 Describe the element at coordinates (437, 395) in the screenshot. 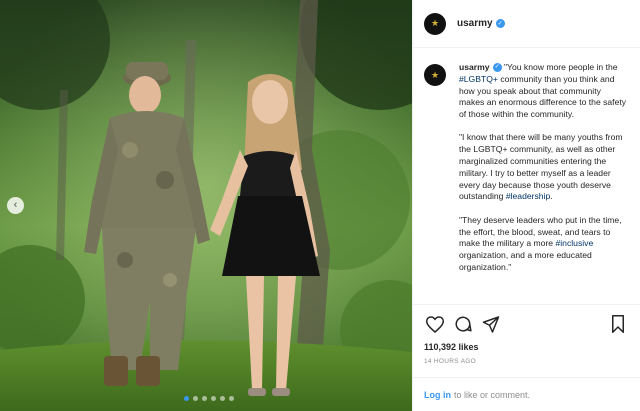

I see `login-link: Log in` at that location.